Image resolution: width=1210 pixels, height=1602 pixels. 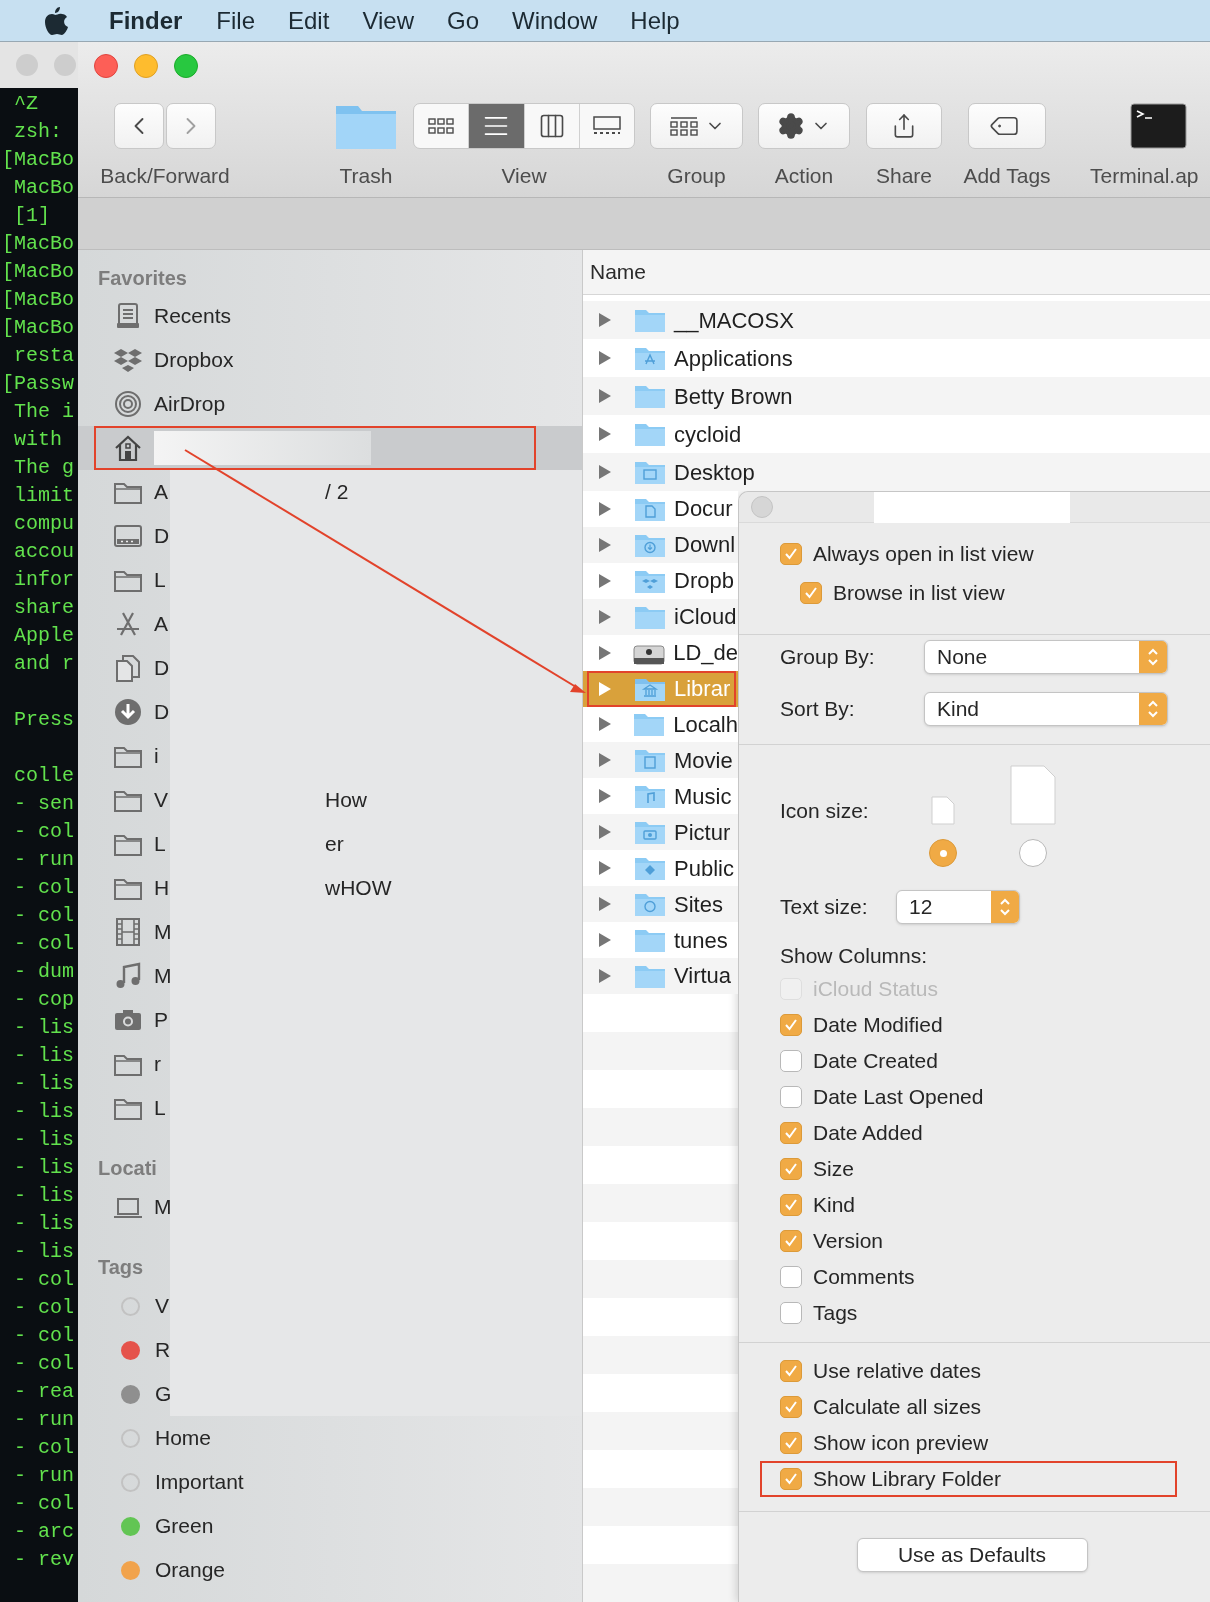 What do you see at coordinates (660, 616) in the screenshot?
I see `file-row: iCloud` at bounding box center [660, 616].